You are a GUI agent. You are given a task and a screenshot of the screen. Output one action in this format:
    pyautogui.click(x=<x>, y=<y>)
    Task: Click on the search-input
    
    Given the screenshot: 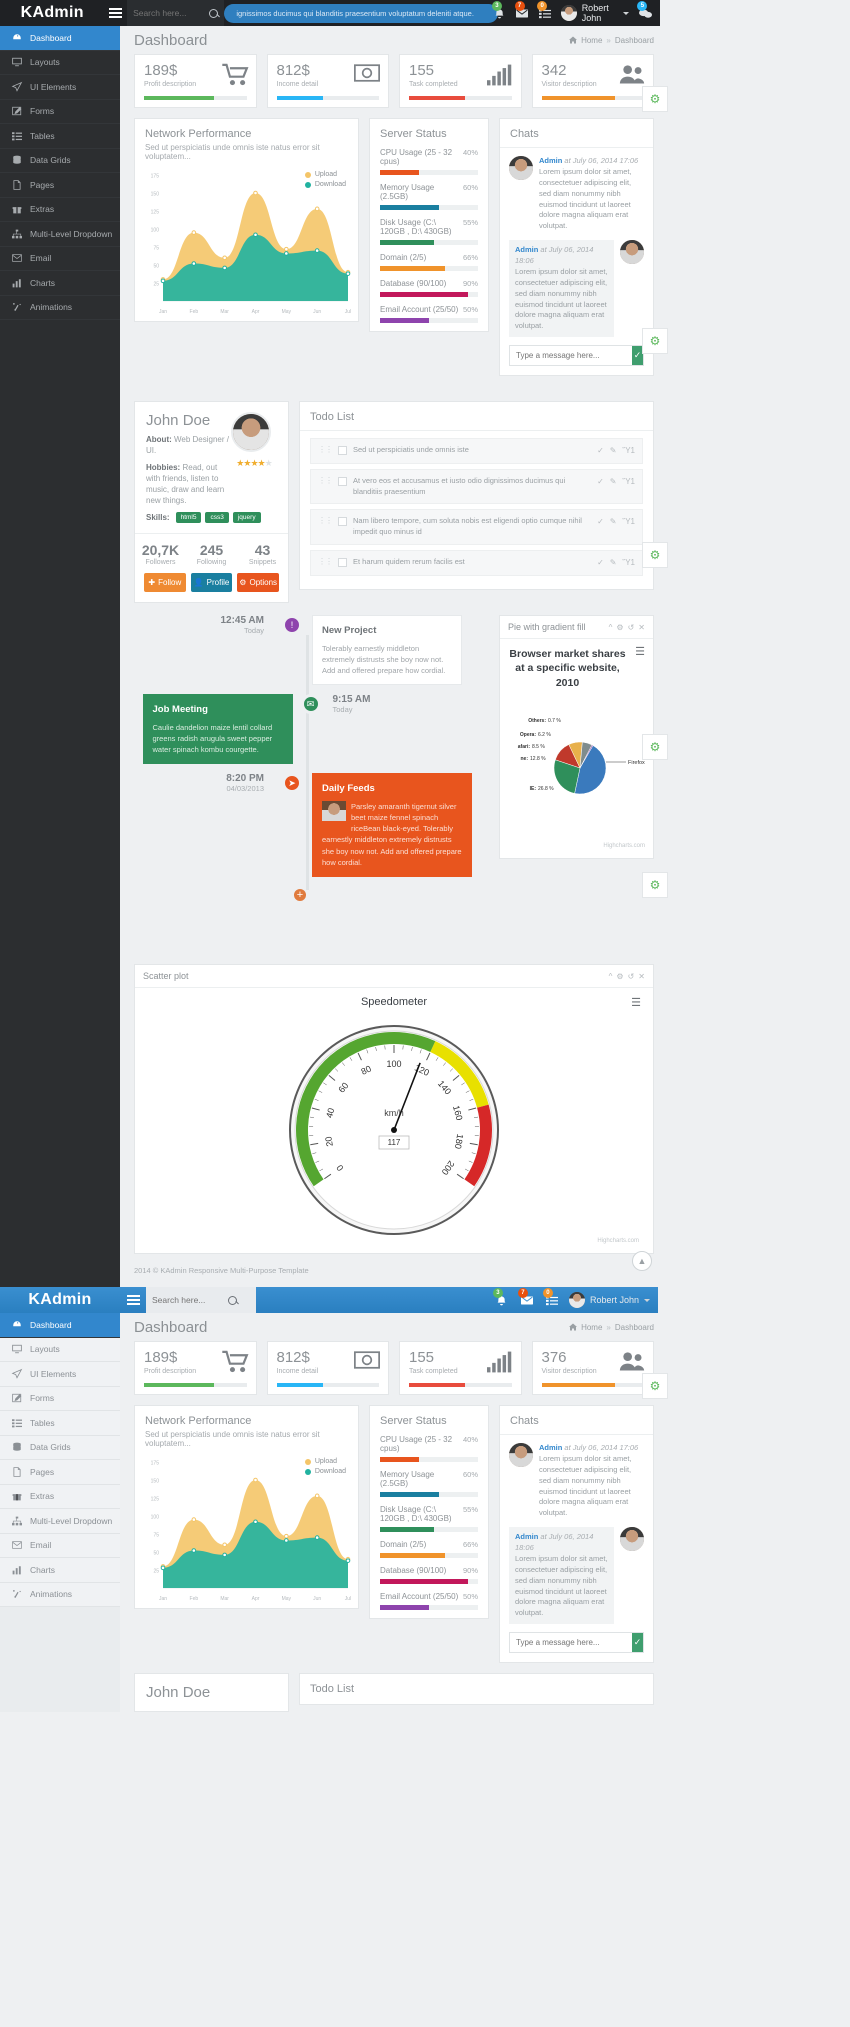 What is the action you would take?
    pyautogui.click(x=169, y=13)
    